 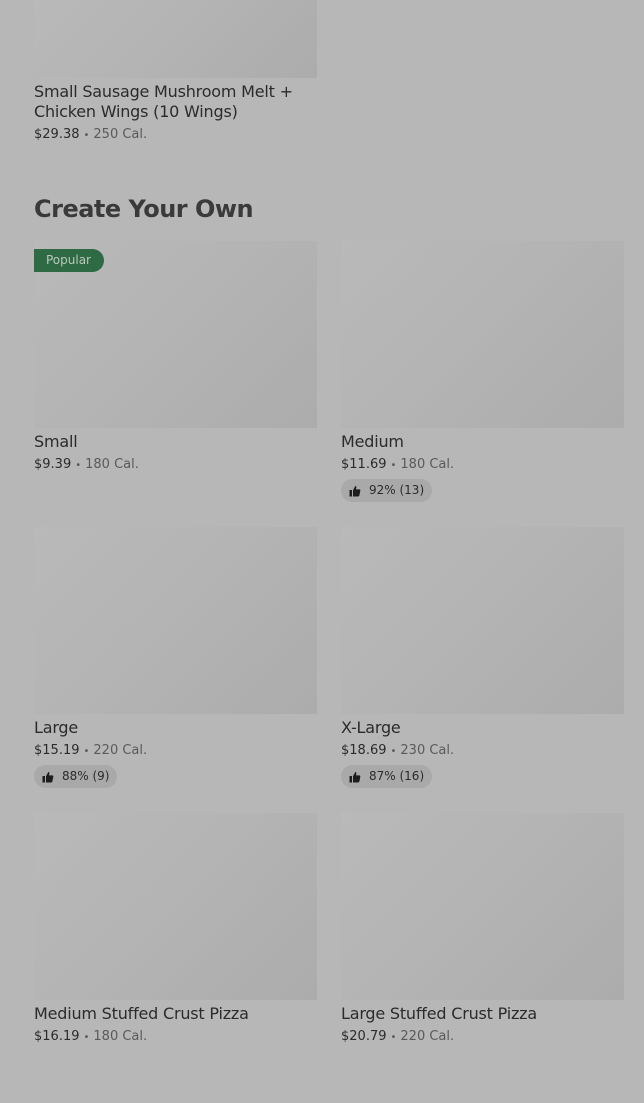 I want to click on popular-badge: Popular, so click(x=69, y=260).